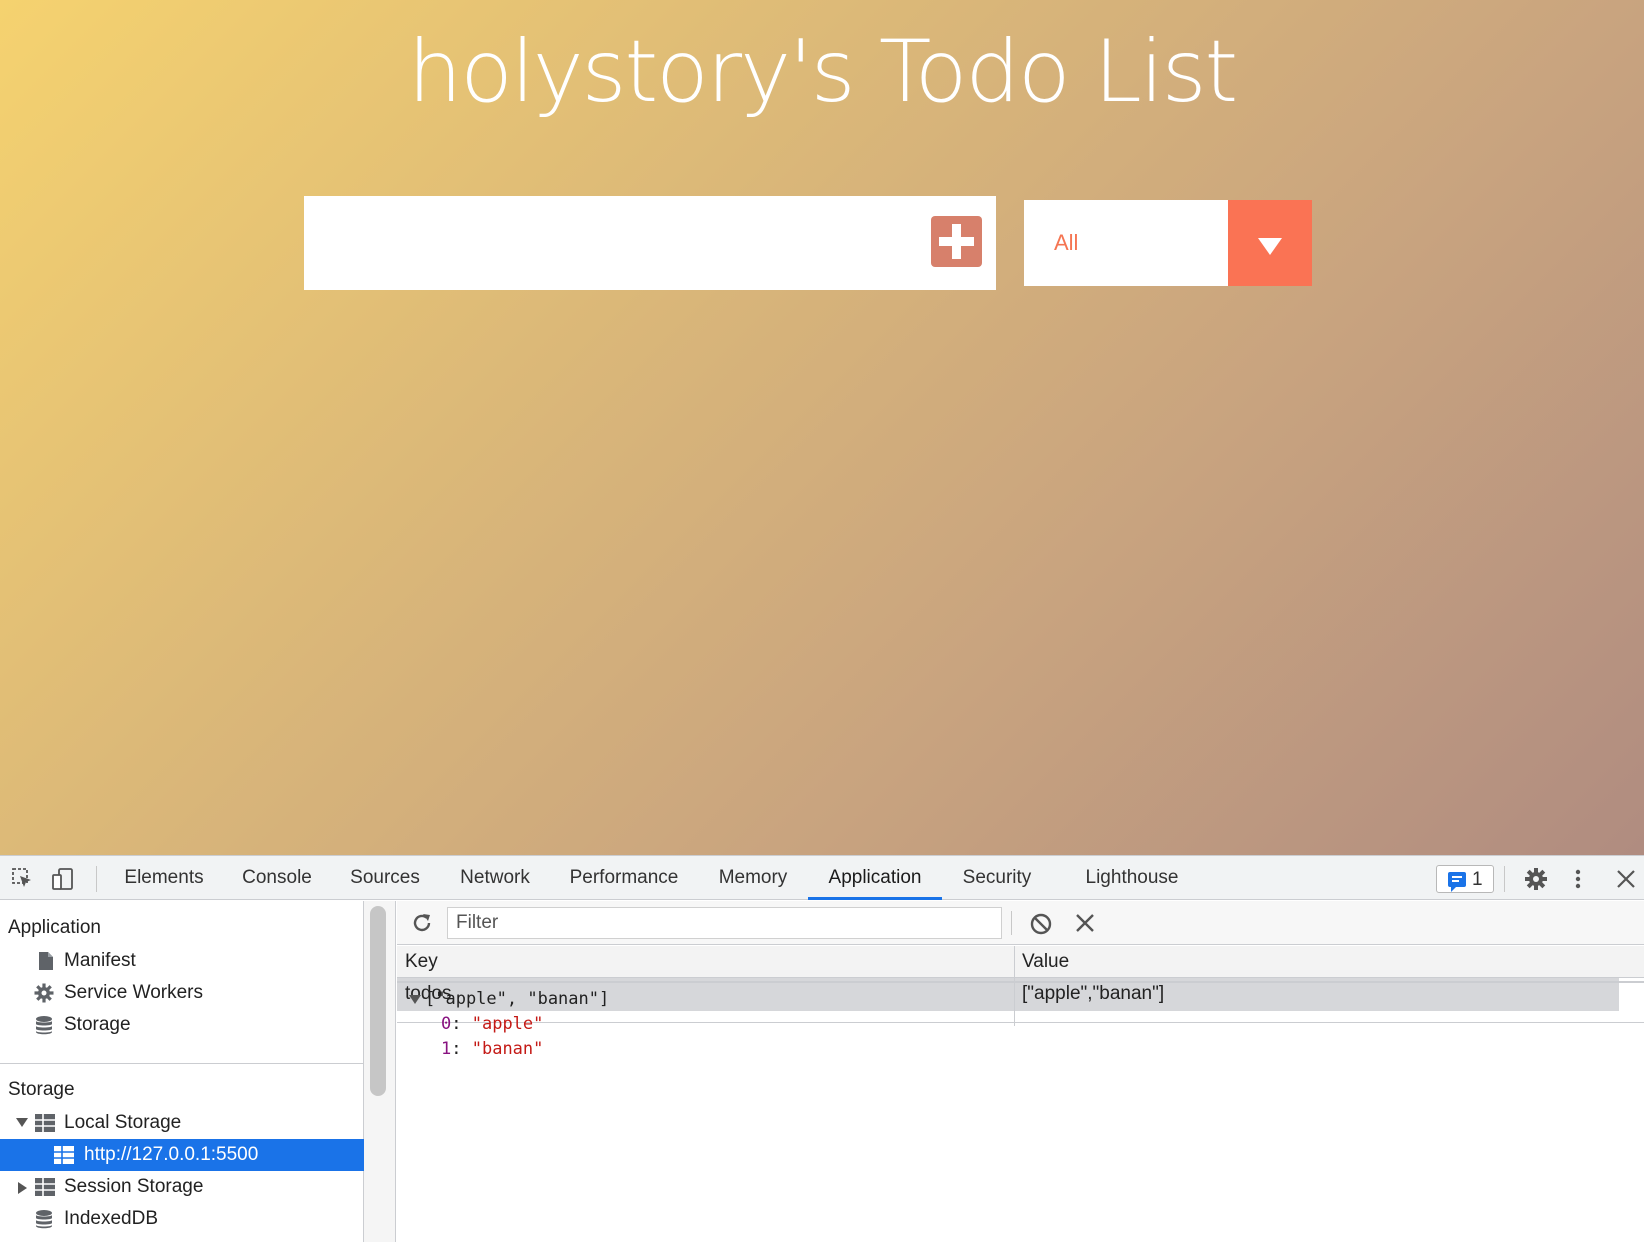  What do you see at coordinates (1045, 962) in the screenshot?
I see `column-header-value: Value` at bounding box center [1045, 962].